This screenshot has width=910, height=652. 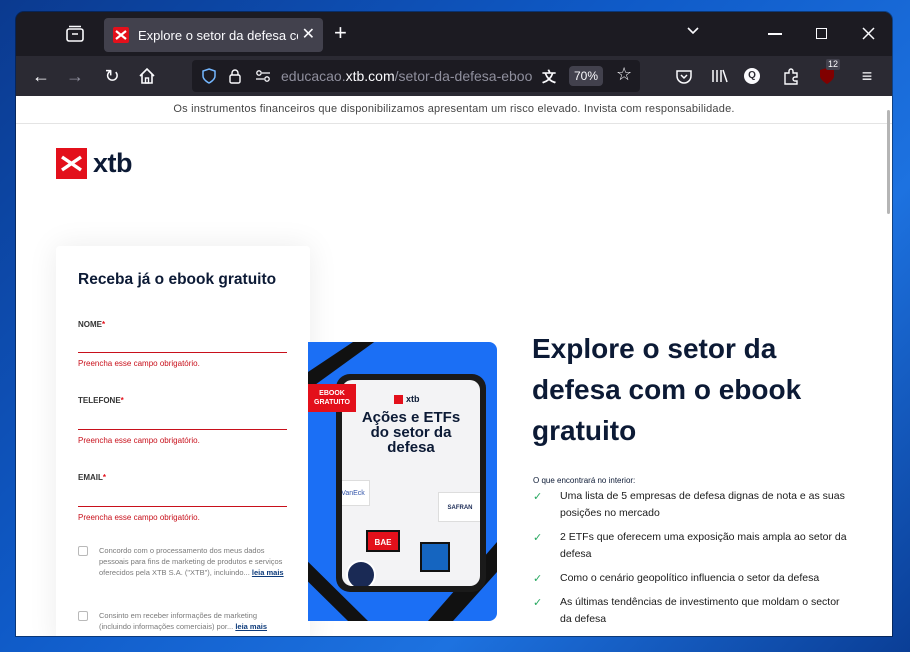 I want to click on tracking-protection-shield-icon, so click(x=209, y=76).